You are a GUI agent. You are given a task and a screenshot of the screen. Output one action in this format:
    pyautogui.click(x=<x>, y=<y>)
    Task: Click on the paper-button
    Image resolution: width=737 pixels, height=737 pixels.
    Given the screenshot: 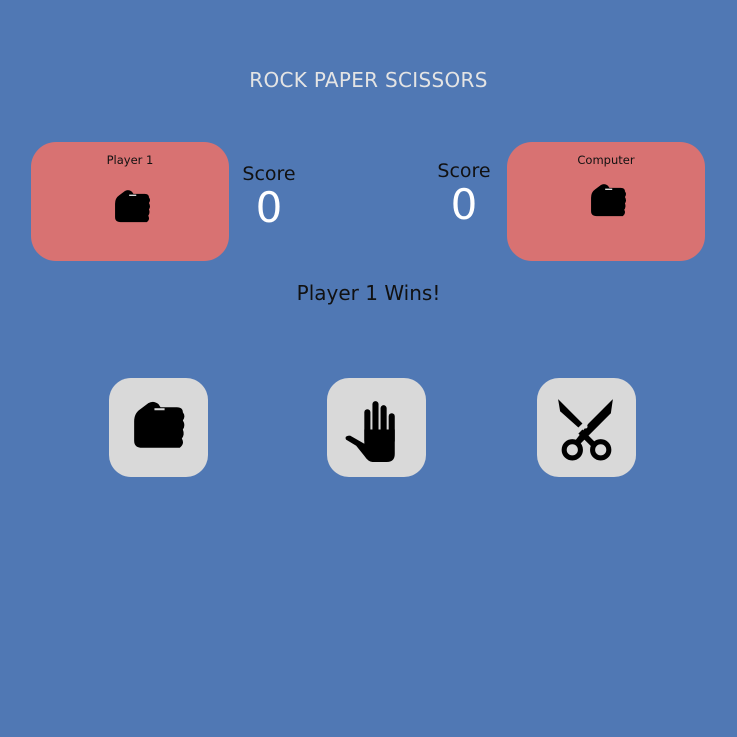 What is the action you would take?
    pyautogui.click(x=376, y=427)
    